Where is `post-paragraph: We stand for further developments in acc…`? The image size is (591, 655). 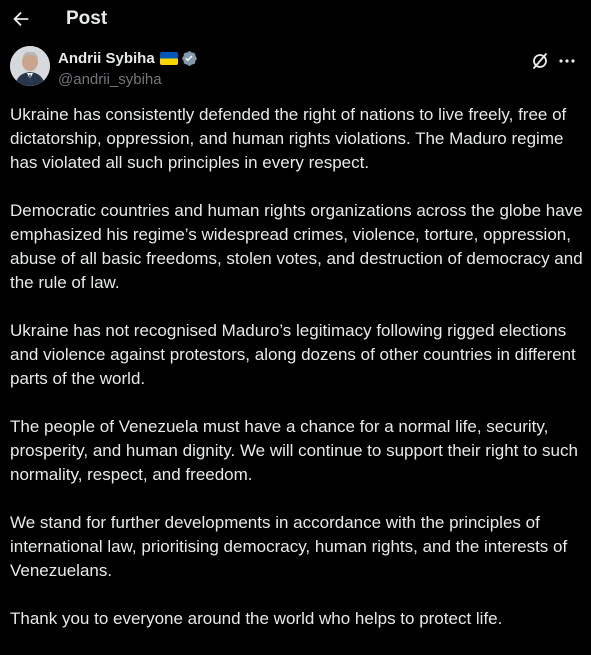 post-paragraph: We stand for further developments in acc… is located at coordinates (289, 546).